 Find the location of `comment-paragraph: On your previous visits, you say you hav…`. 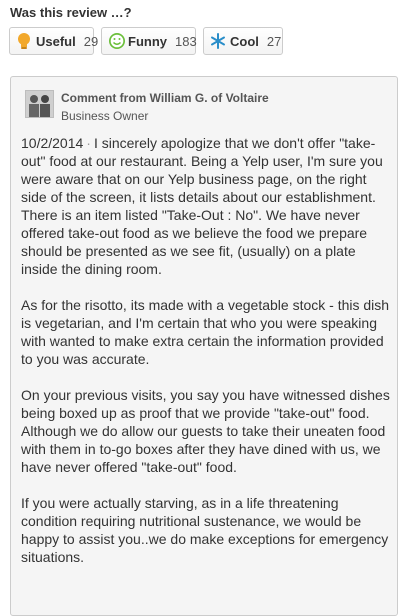

comment-paragraph: On your previous visits, you say you hav… is located at coordinates (205, 431).